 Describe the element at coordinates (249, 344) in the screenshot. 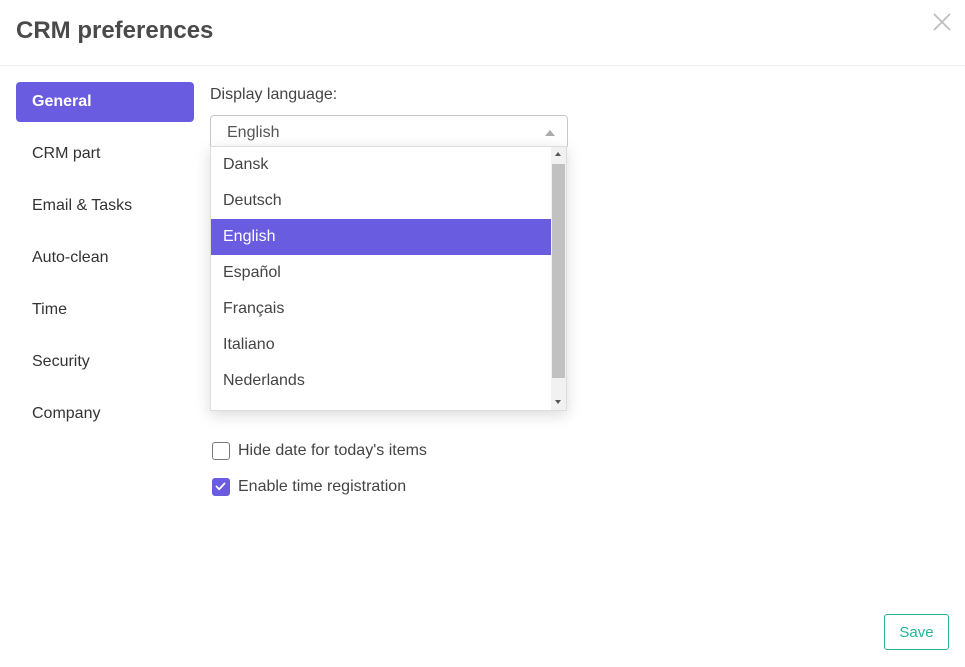

I see `language-option-label: Italiano` at that location.